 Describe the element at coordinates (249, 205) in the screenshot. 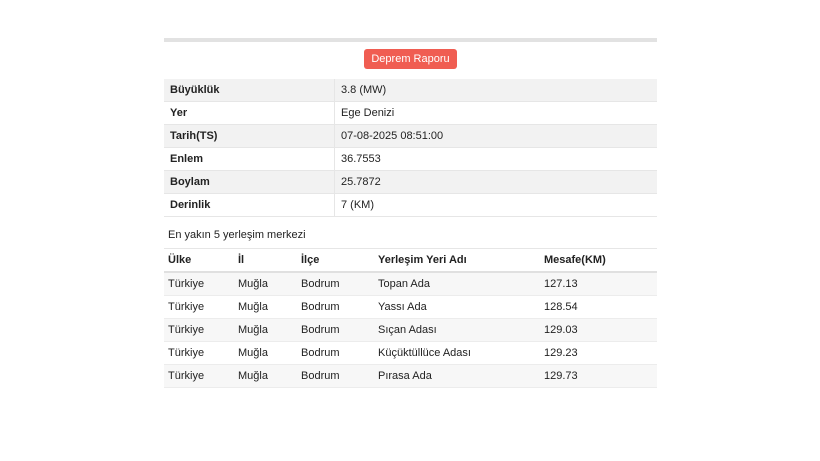

I see `info-key: Derinlik` at that location.